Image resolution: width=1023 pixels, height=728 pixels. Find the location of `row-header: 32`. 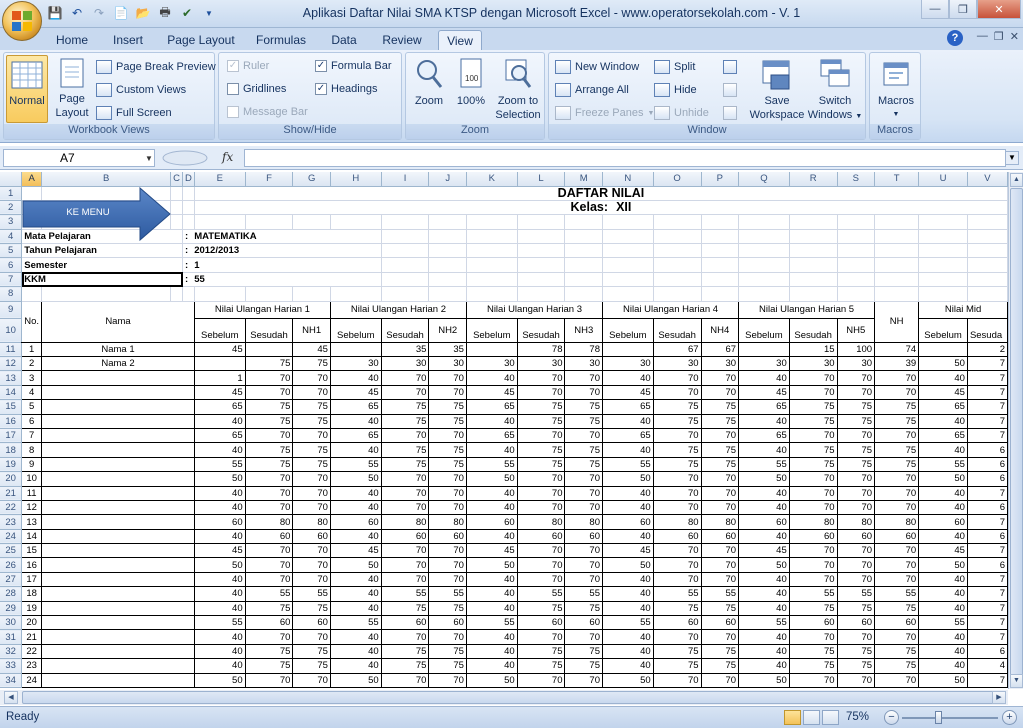

row-header: 32 is located at coordinates (11, 652).